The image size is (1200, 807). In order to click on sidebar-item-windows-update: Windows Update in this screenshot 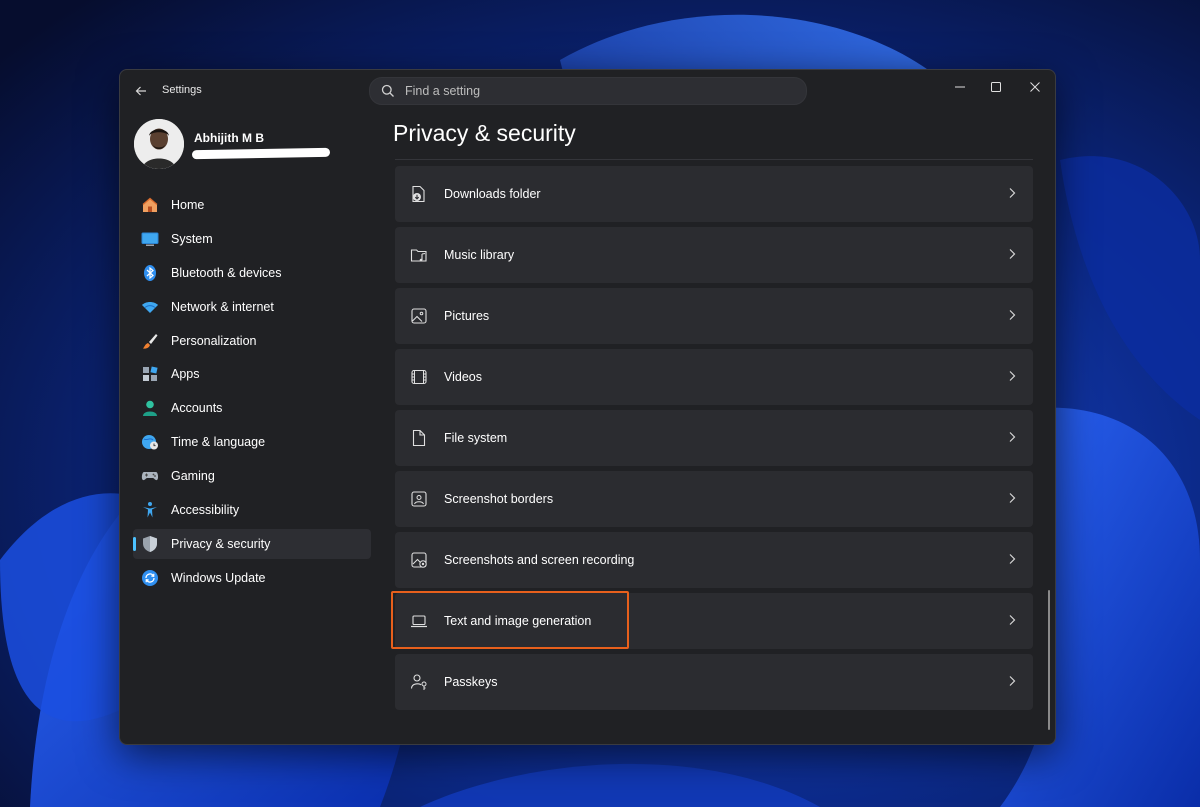, I will do `click(252, 578)`.